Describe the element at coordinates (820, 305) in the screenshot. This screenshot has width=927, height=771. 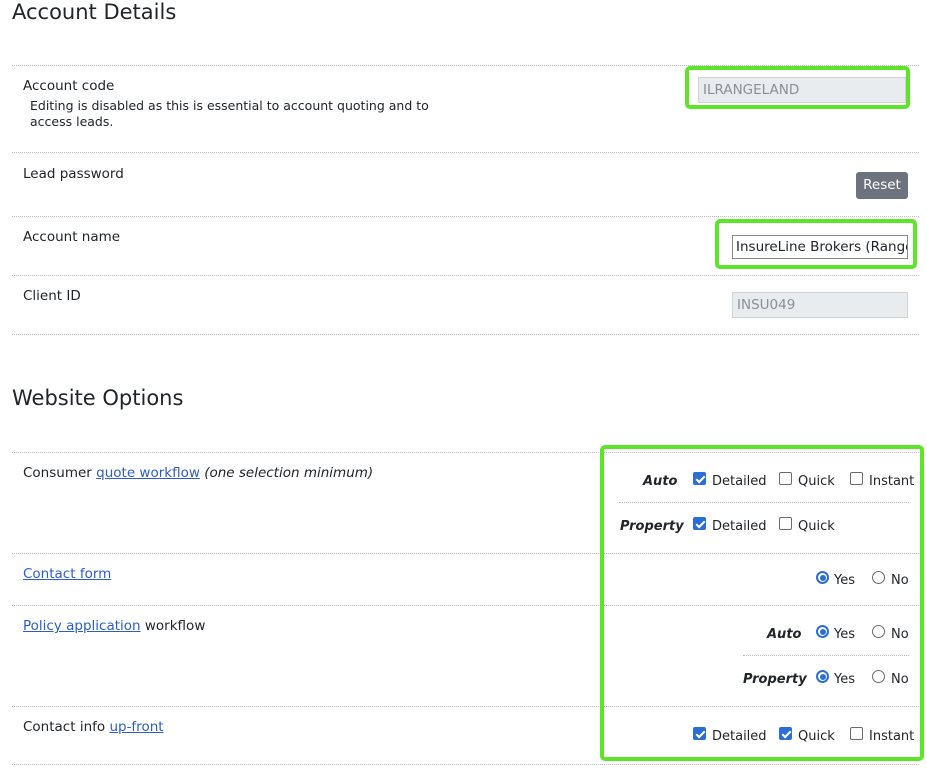
I see `client-id-input: INSU049` at that location.